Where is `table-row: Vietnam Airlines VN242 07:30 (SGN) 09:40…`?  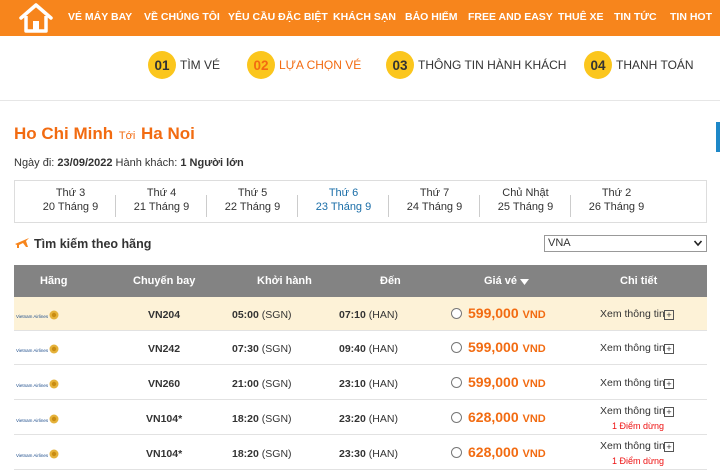
table-row: Vietnam Airlines VN242 07:30 (SGN) 09:40… is located at coordinates (360, 348).